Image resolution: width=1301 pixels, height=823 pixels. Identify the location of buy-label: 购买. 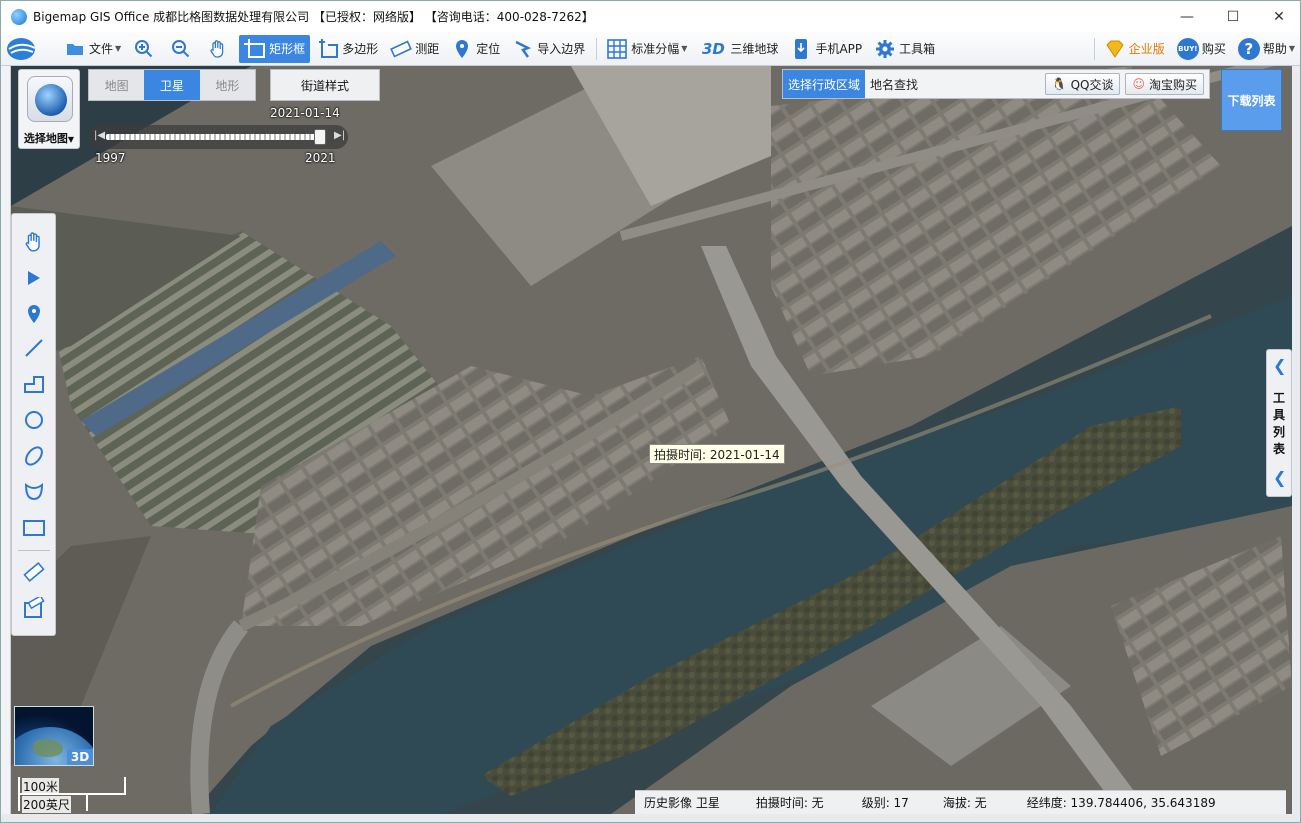
(1213, 49).